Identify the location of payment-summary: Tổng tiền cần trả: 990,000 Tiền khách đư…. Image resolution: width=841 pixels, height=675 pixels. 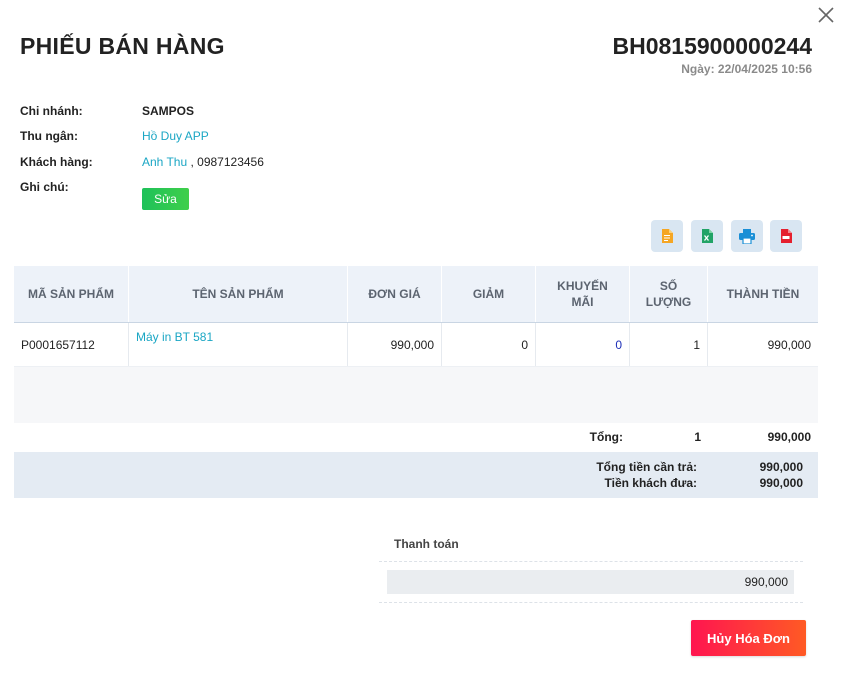
(416, 475).